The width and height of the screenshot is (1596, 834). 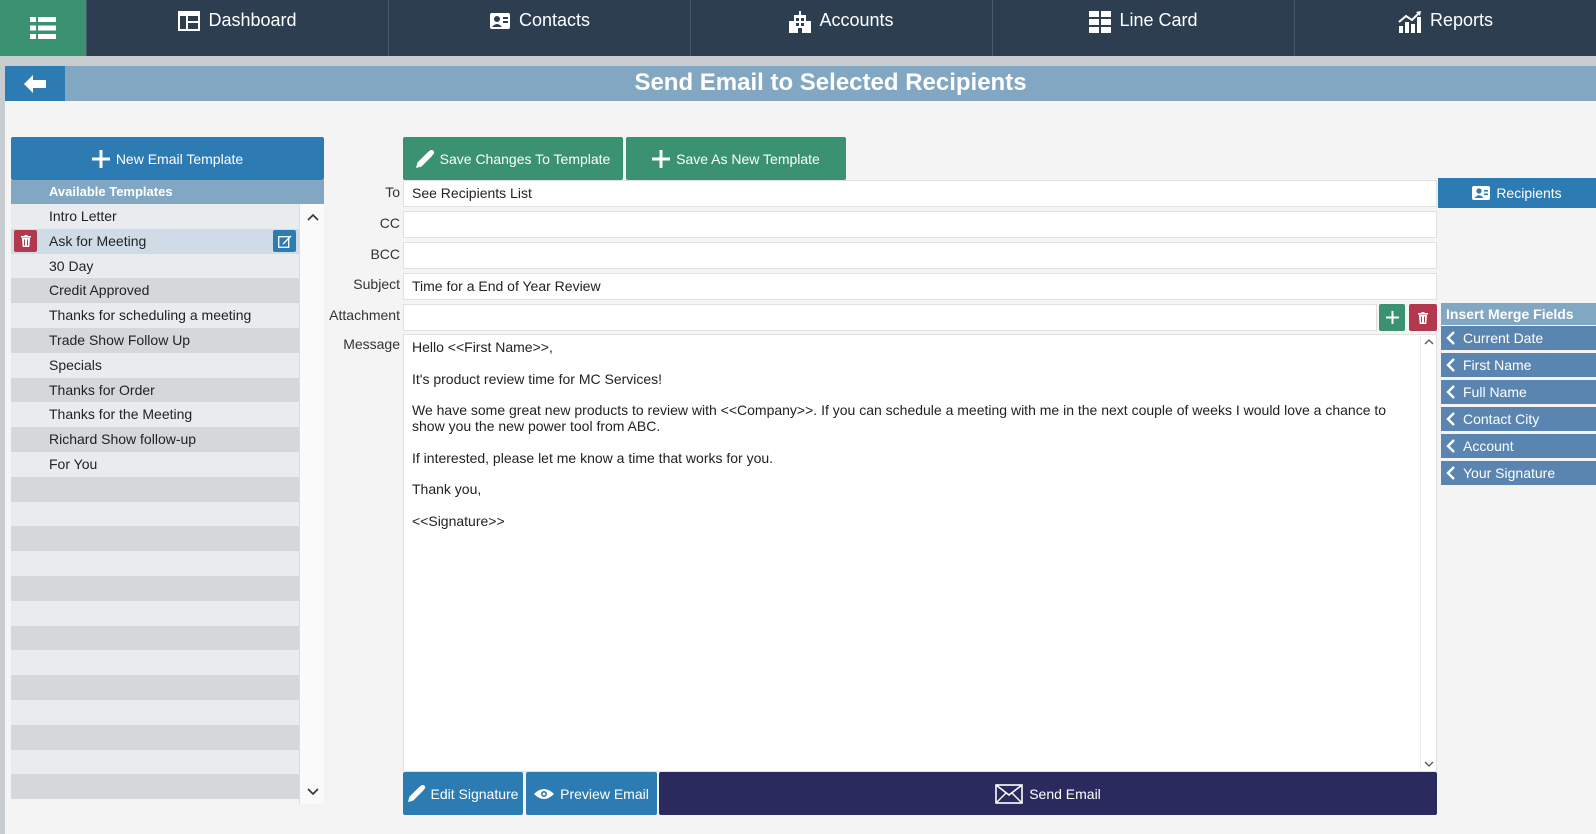 I want to click on attachment-field, so click(x=890, y=317).